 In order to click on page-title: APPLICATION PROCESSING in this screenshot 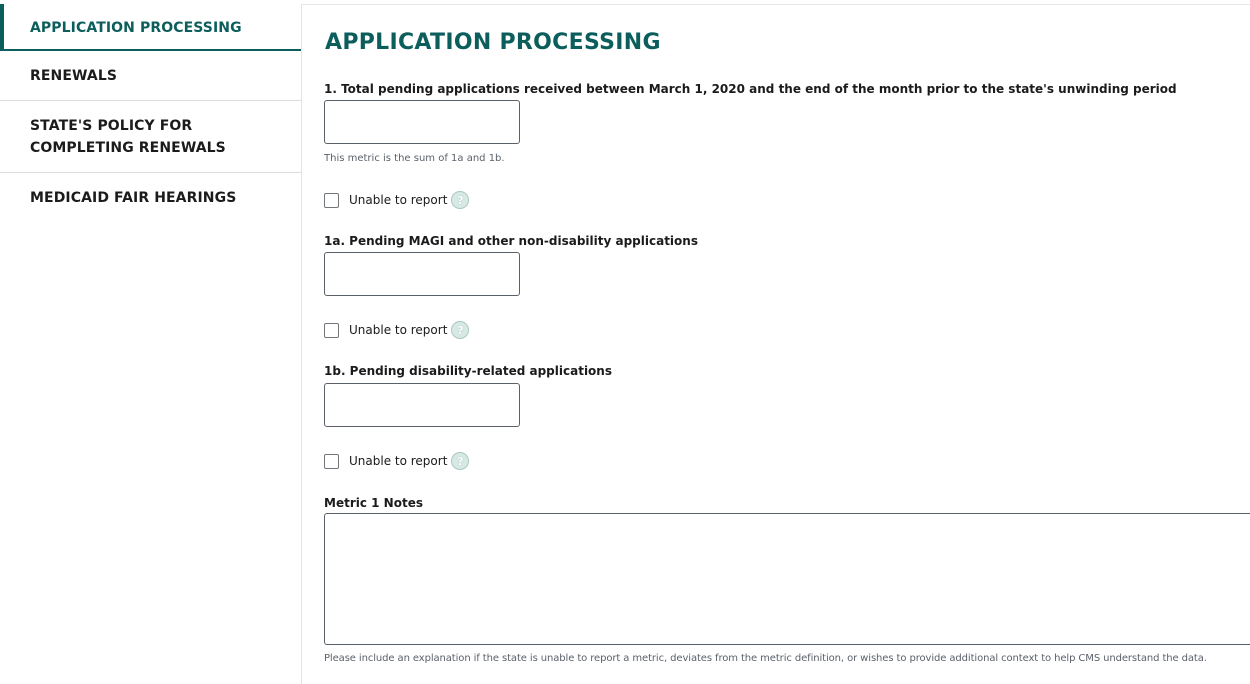, I will do `click(493, 42)`.